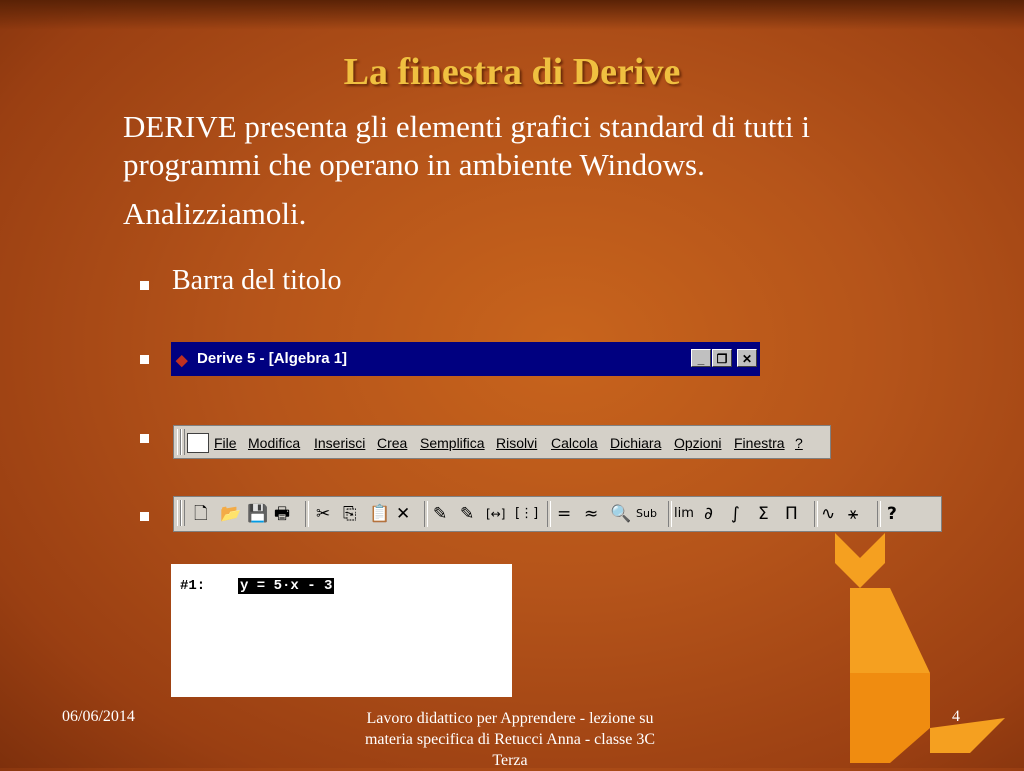 The image size is (1024, 771). Describe the element at coordinates (791, 514) in the screenshot. I see `product-icon: Π` at that location.